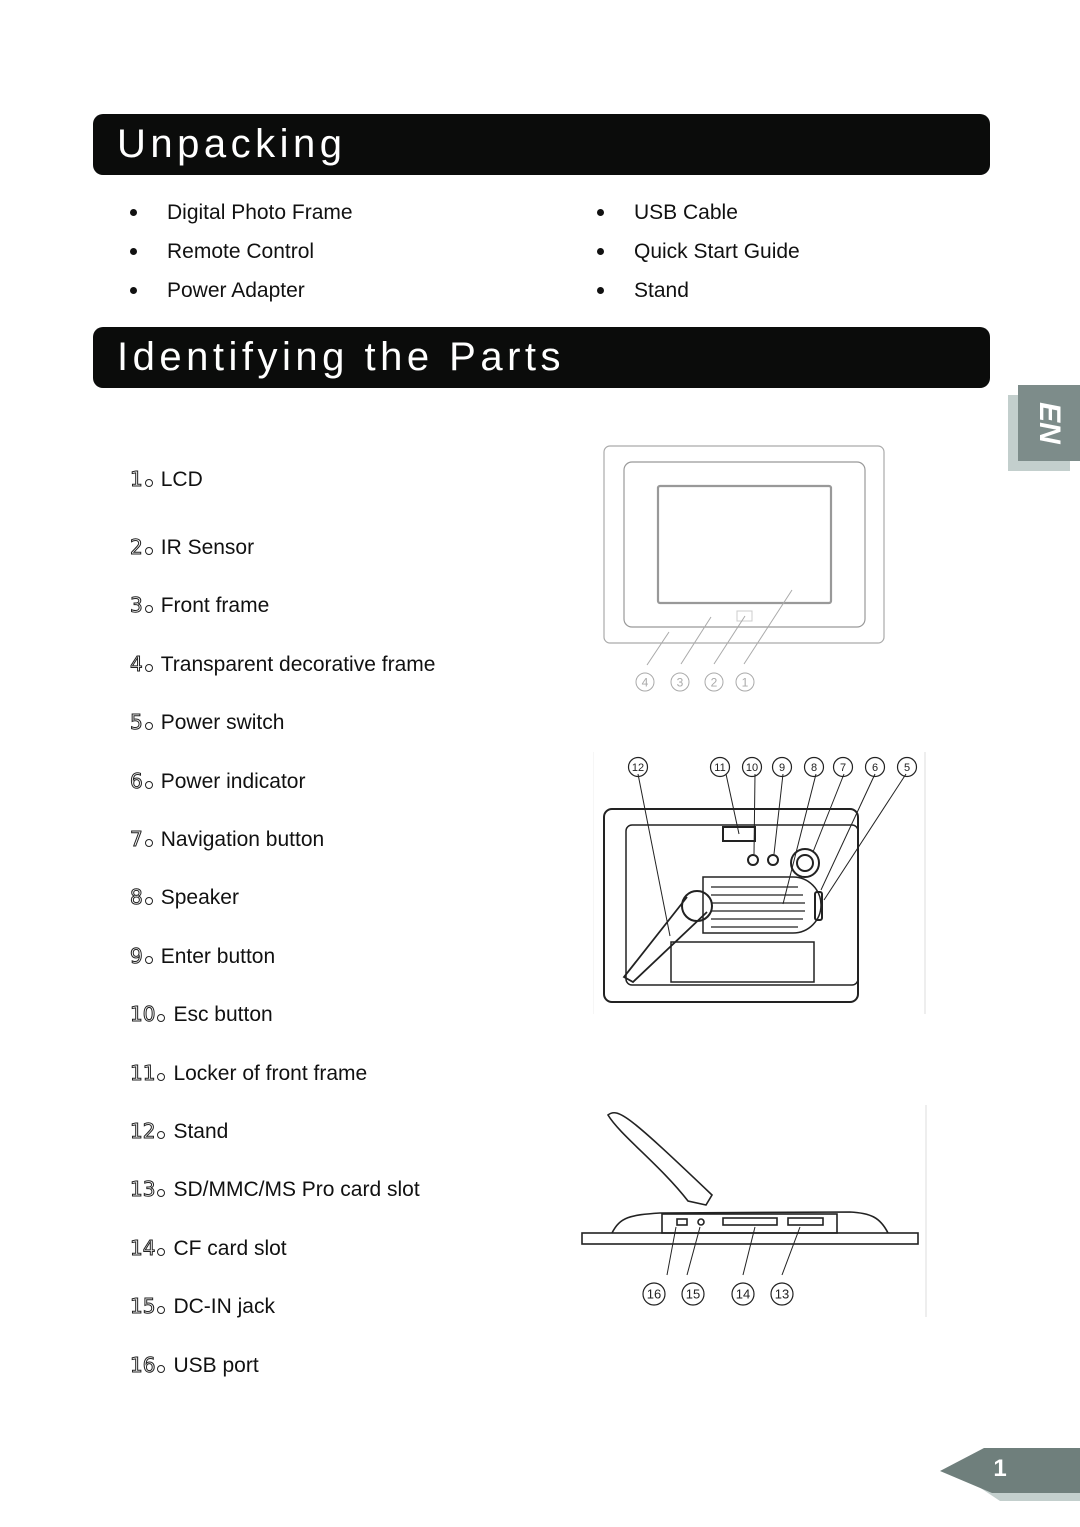 The height and width of the screenshot is (1527, 1080). What do you see at coordinates (137, 839) in the screenshot?
I see `item-number: 7` at bounding box center [137, 839].